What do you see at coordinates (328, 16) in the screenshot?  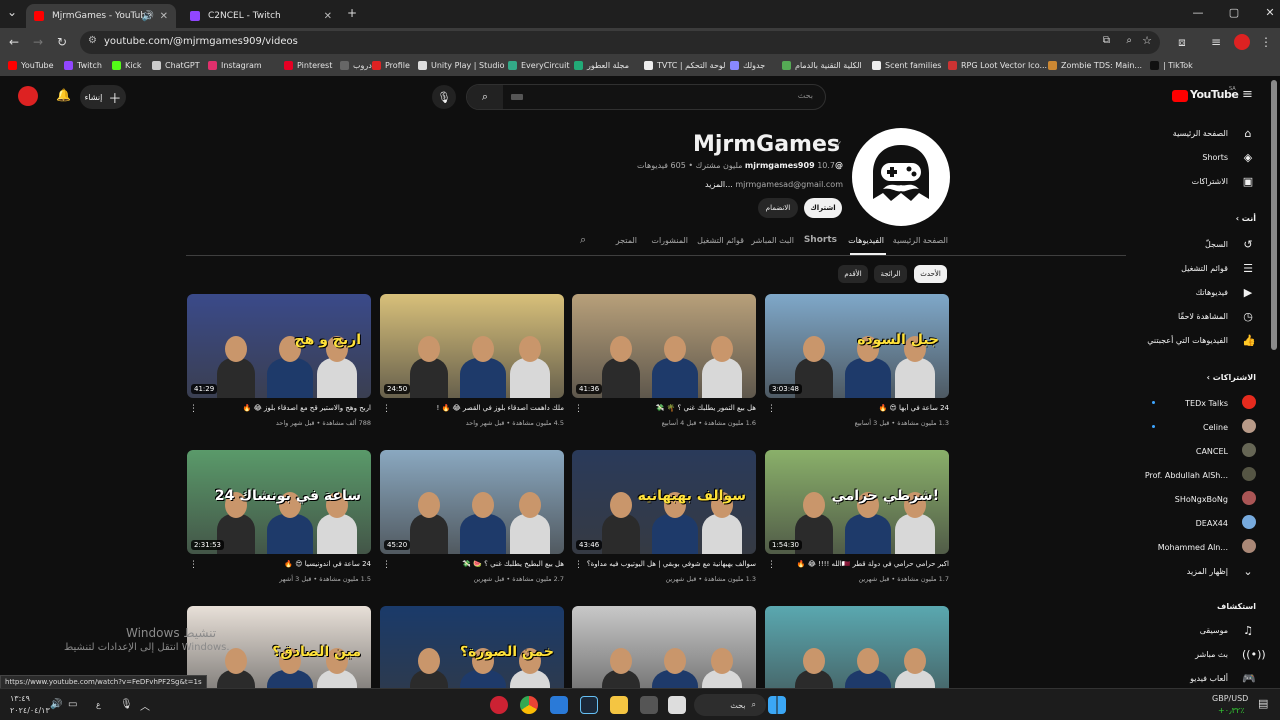 I see `close-tab-icon: ✕` at bounding box center [328, 16].